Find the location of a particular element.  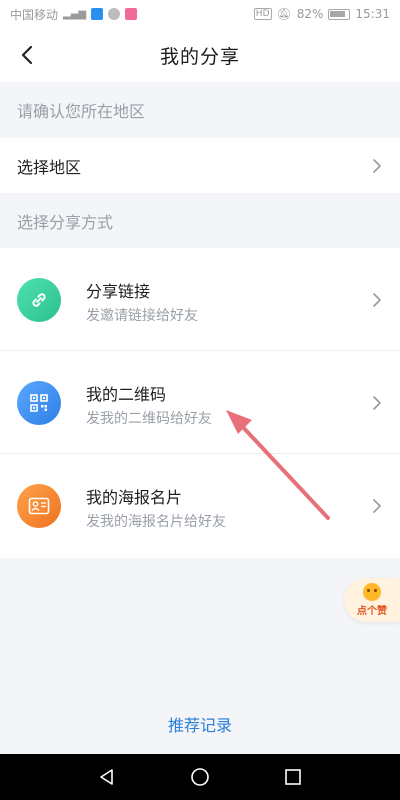

share-poster-subtitle: 发我的海报名片给好友 is located at coordinates (156, 522).